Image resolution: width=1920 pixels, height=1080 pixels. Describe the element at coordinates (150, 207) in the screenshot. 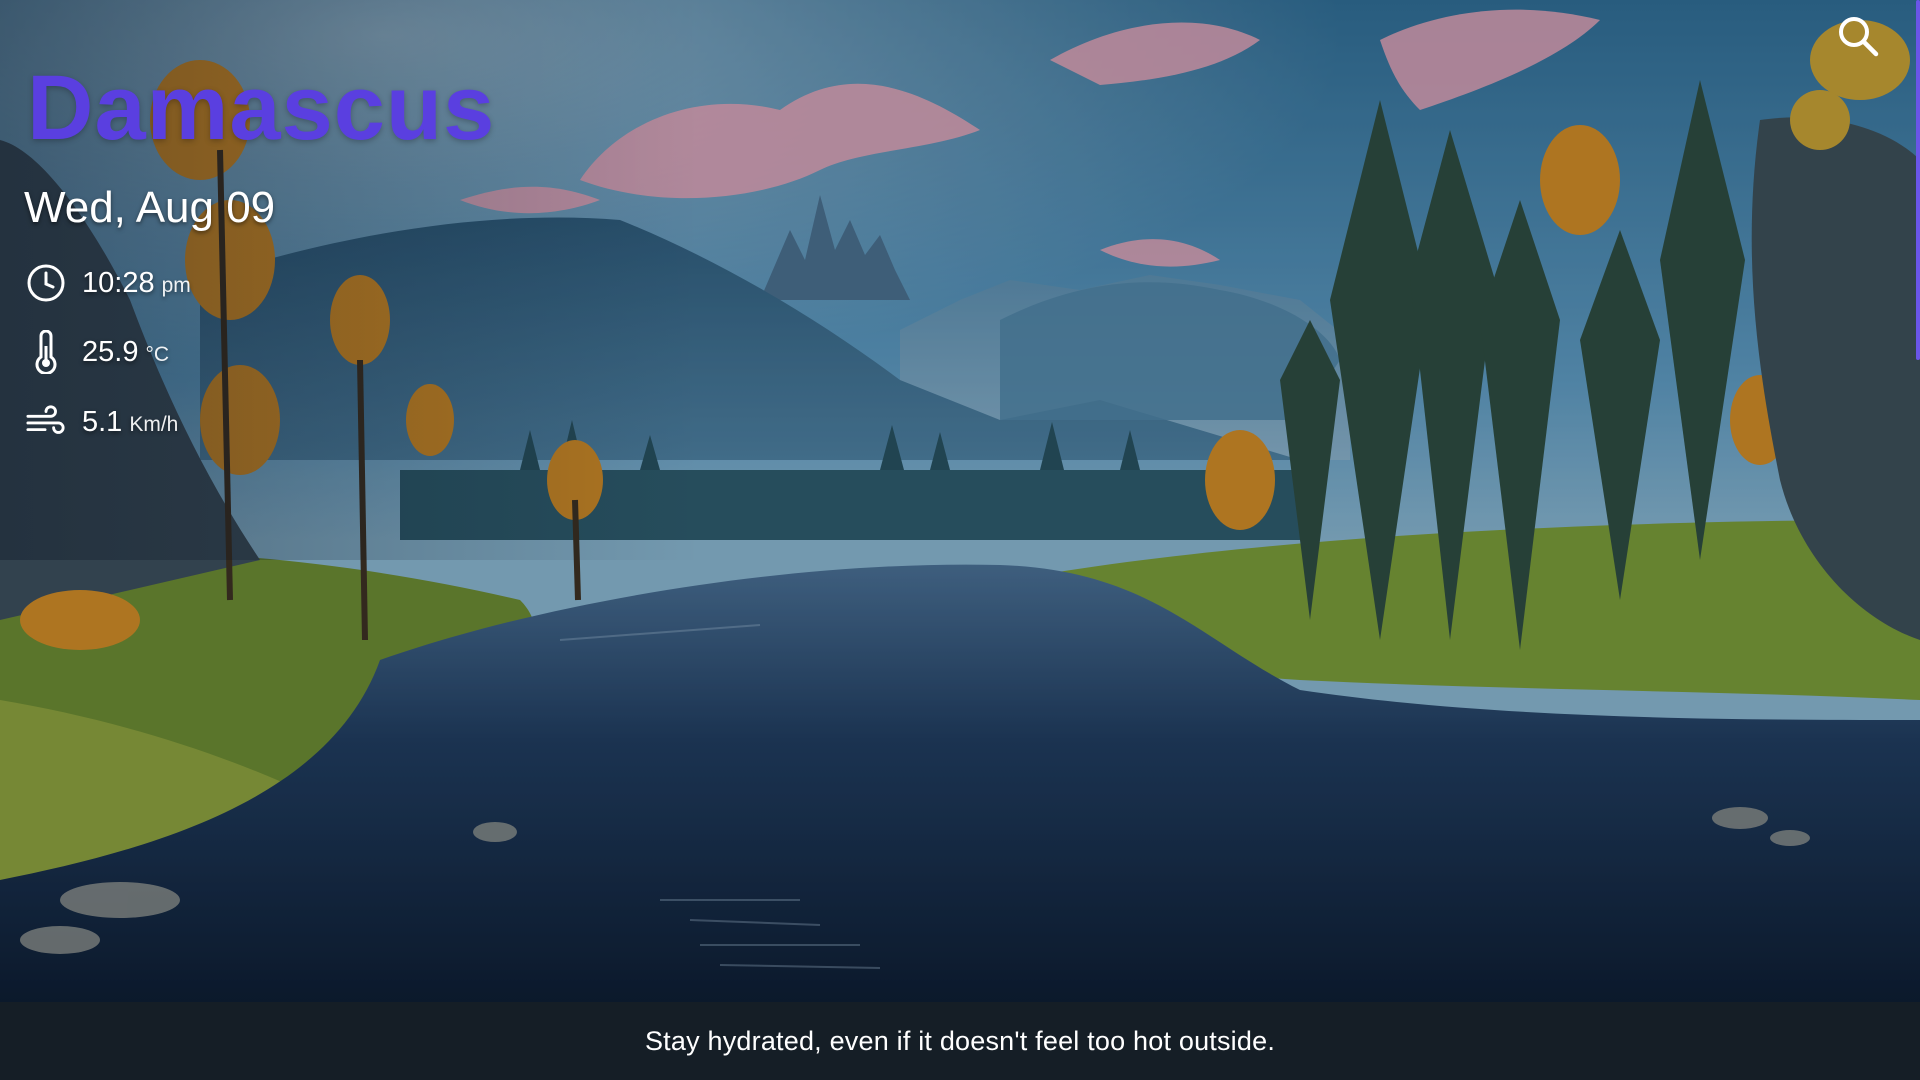

I see `current-date: Wed, Aug 09` at that location.